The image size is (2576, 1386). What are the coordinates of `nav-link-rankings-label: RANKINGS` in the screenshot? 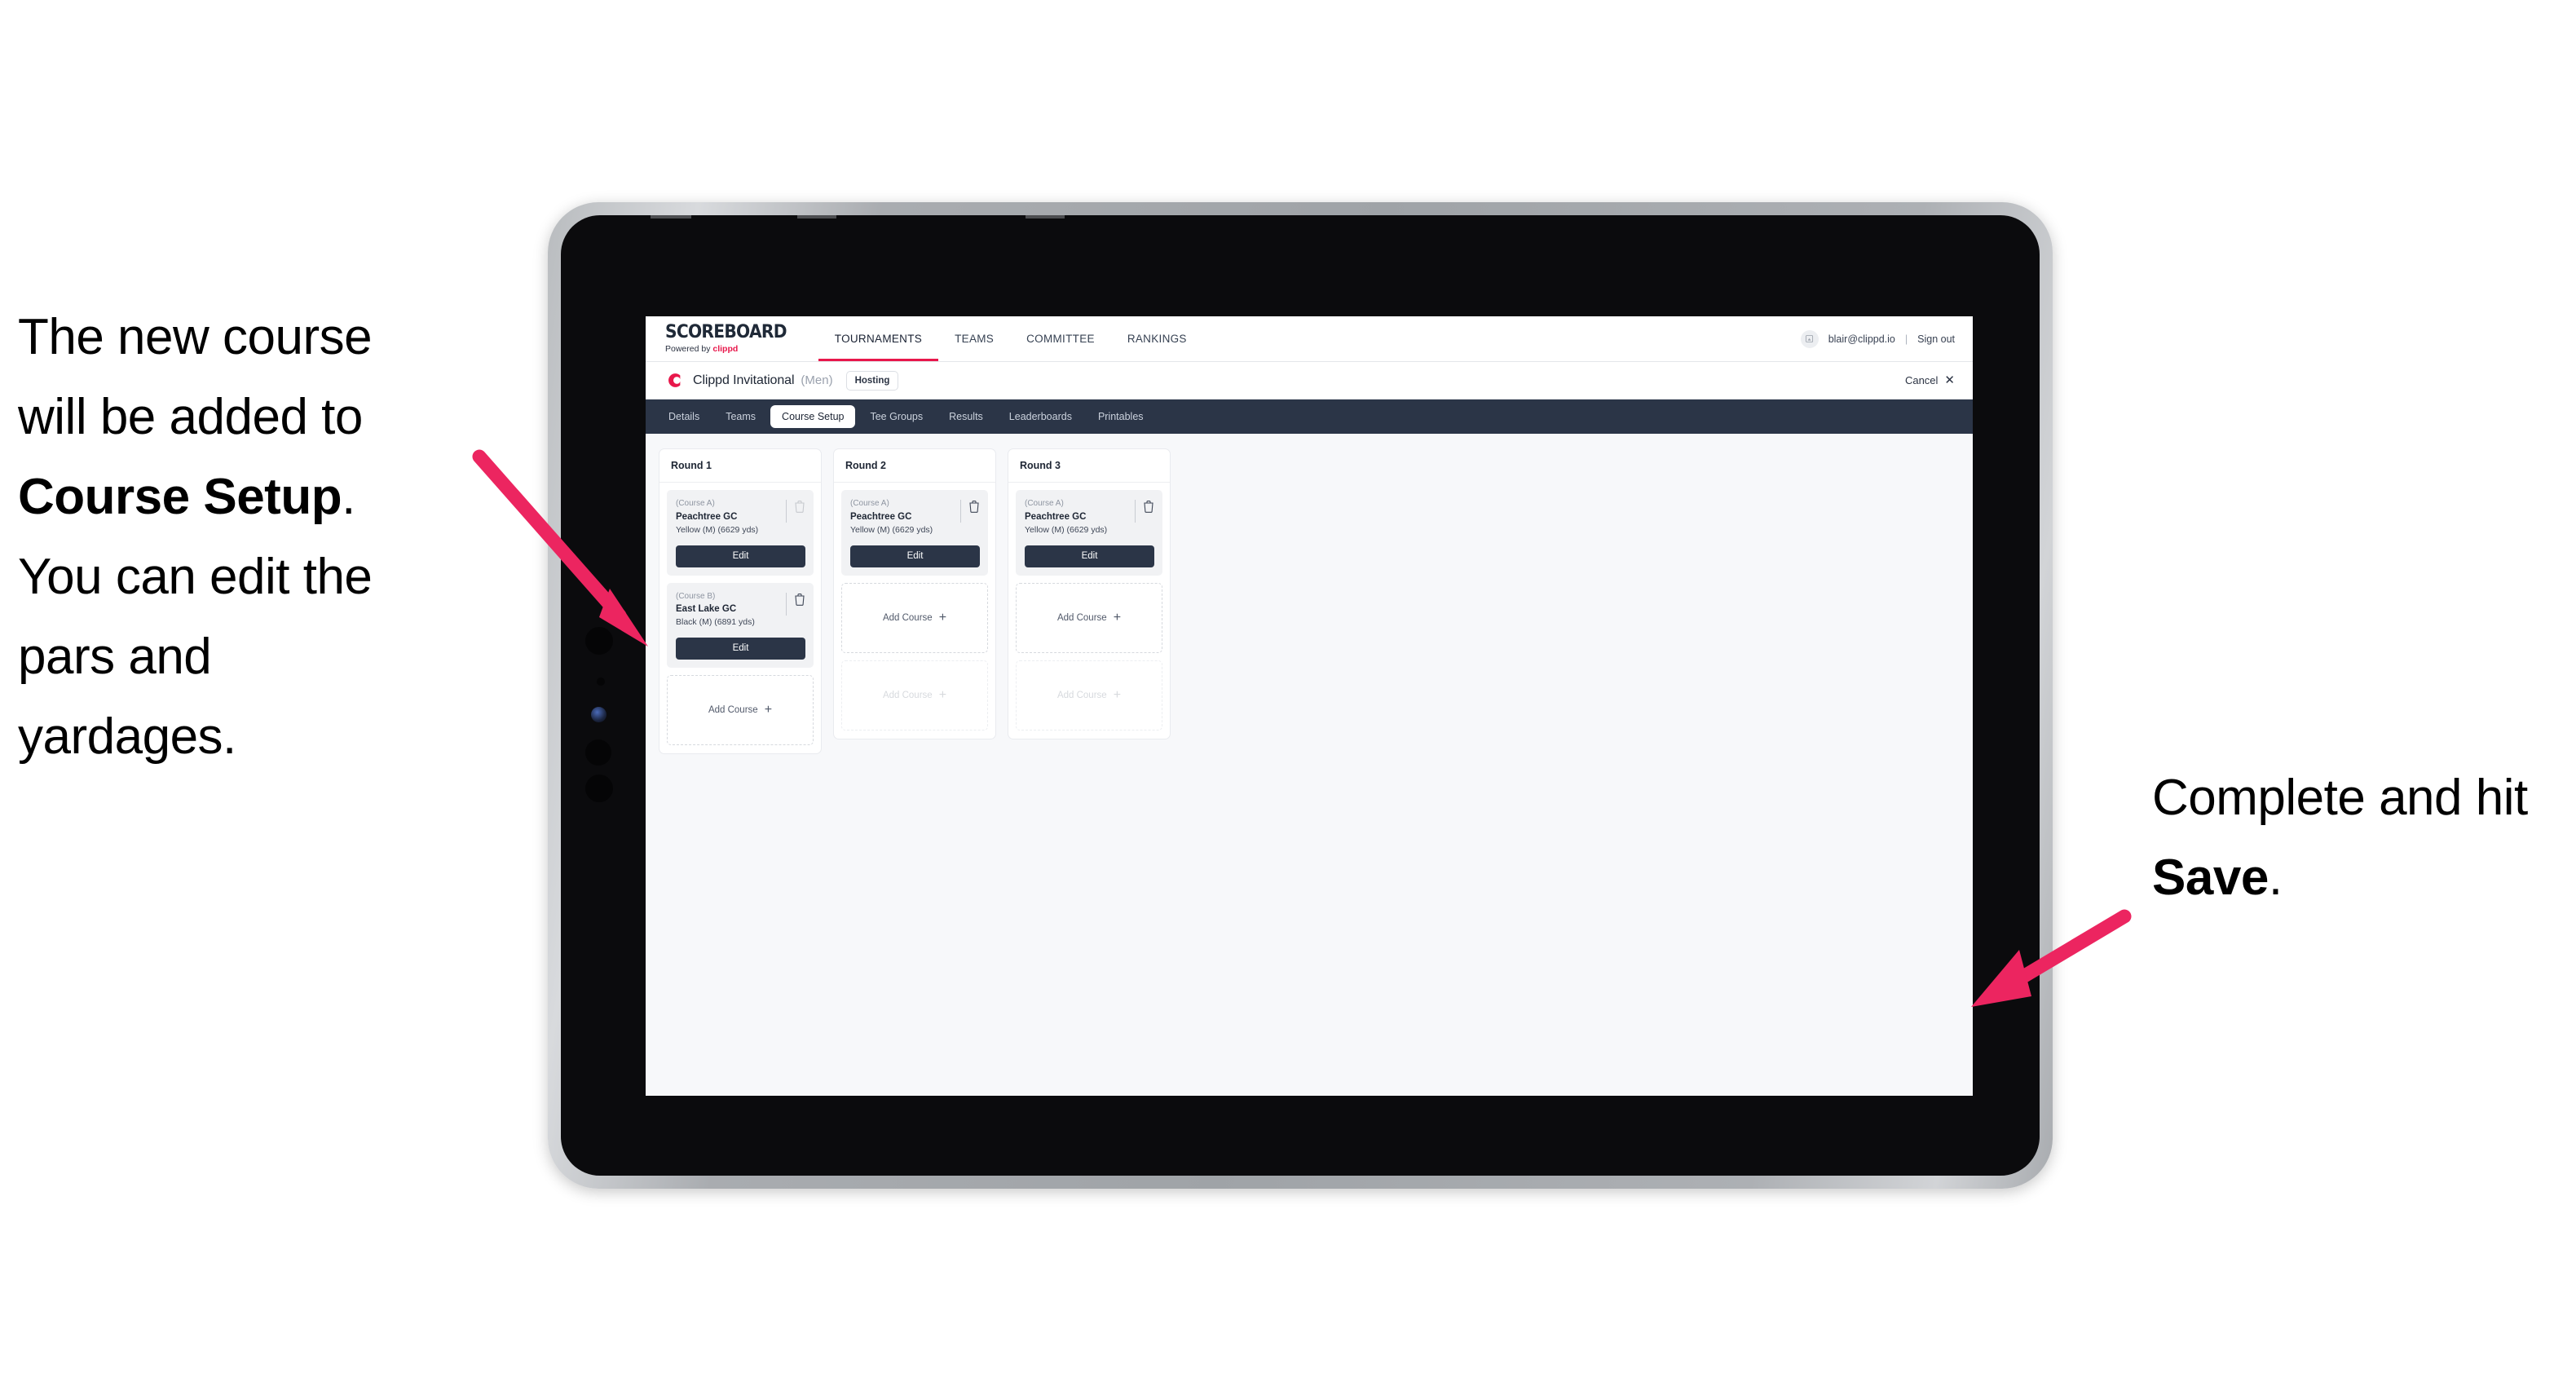 It's located at (1157, 339).